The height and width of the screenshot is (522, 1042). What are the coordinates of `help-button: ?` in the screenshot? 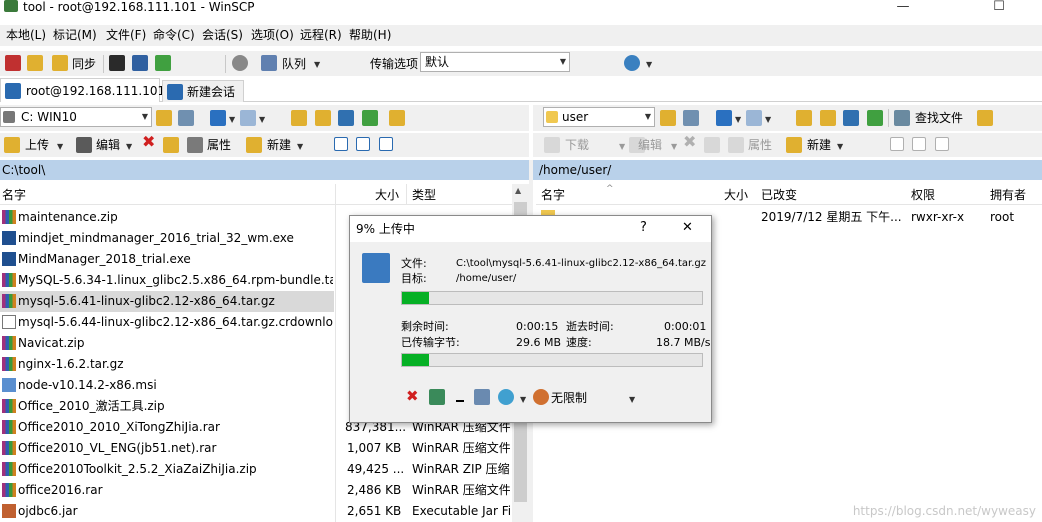 It's located at (643, 228).